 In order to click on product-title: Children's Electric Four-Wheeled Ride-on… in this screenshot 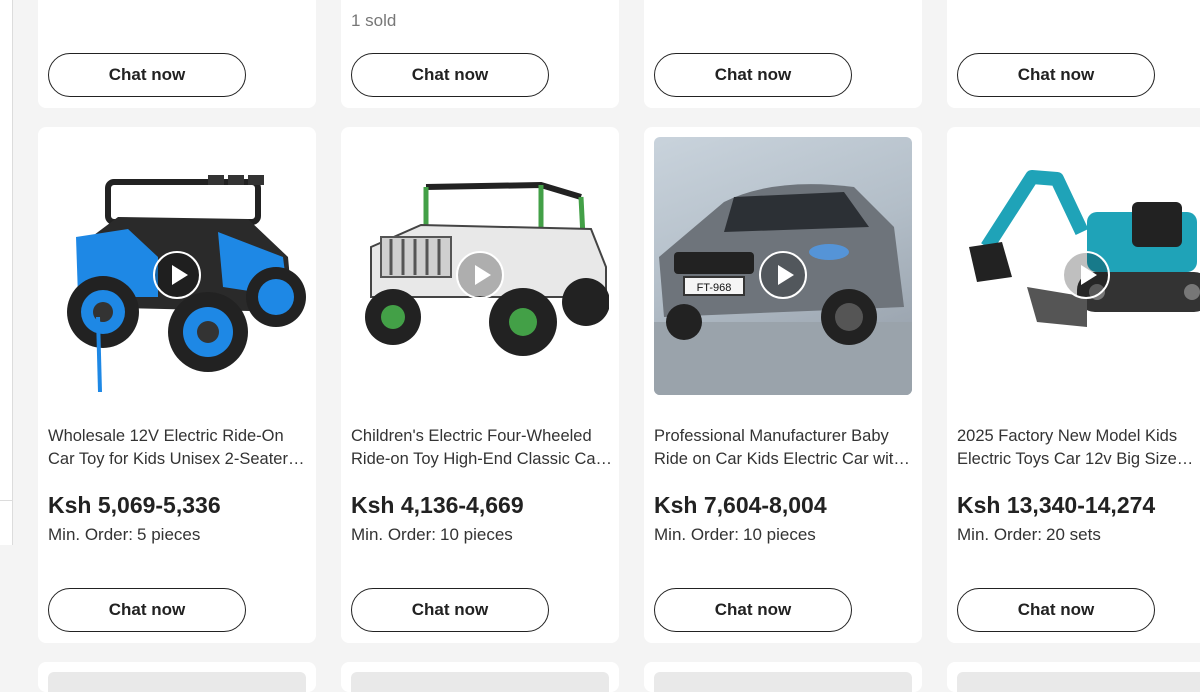, I will do `click(482, 448)`.